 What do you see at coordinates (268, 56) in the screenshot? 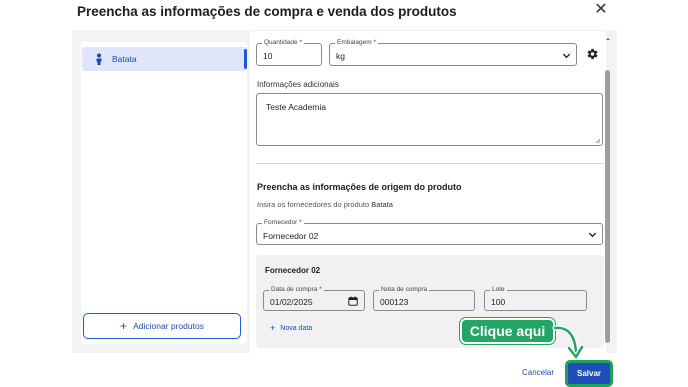
I see `quantity-value: 10` at bounding box center [268, 56].